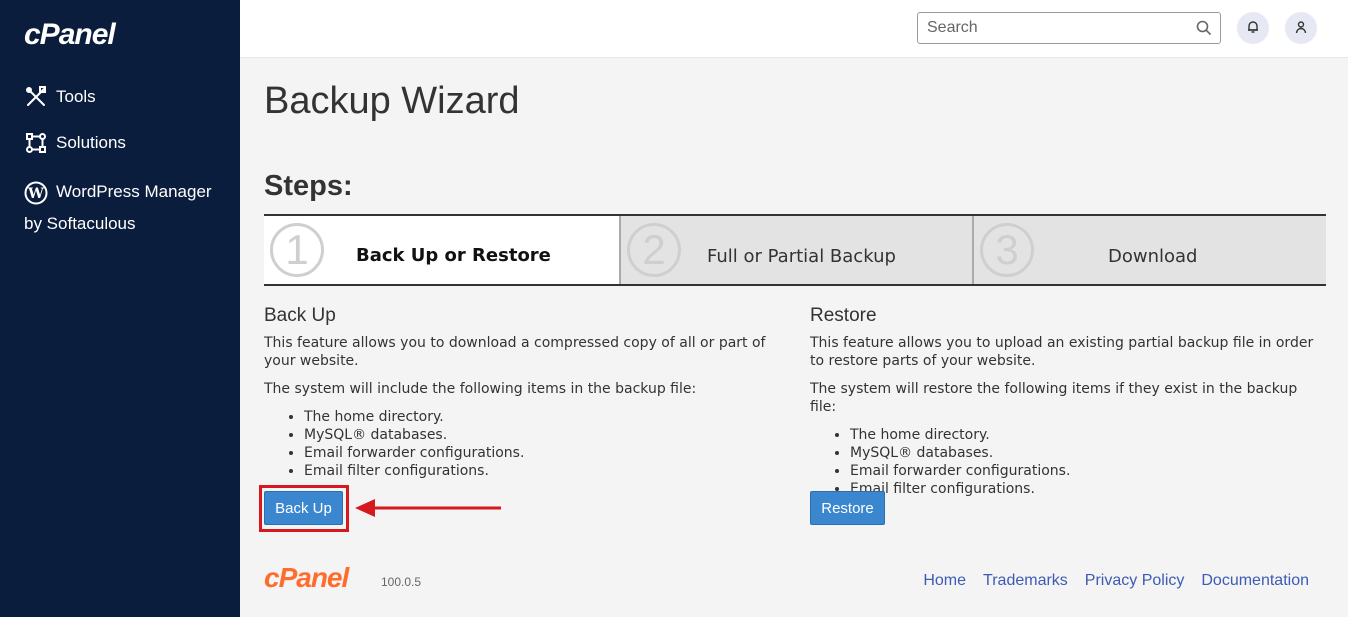 This screenshot has width=1348, height=617. What do you see at coordinates (453, 255) in the screenshot?
I see `step-label: Back Up or Restore` at bounding box center [453, 255].